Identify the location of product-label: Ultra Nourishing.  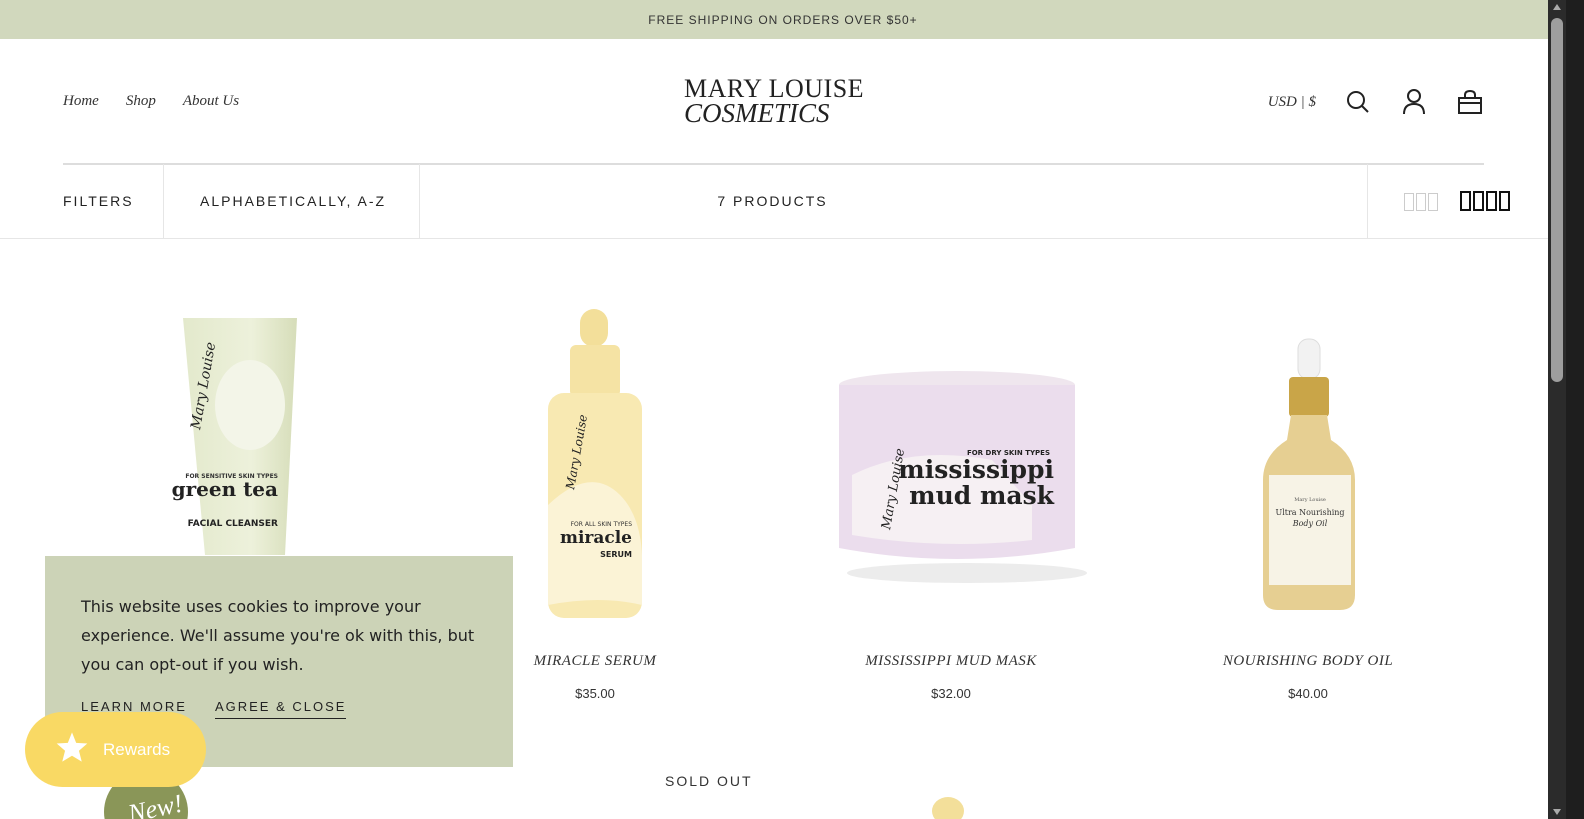
(1309, 512).